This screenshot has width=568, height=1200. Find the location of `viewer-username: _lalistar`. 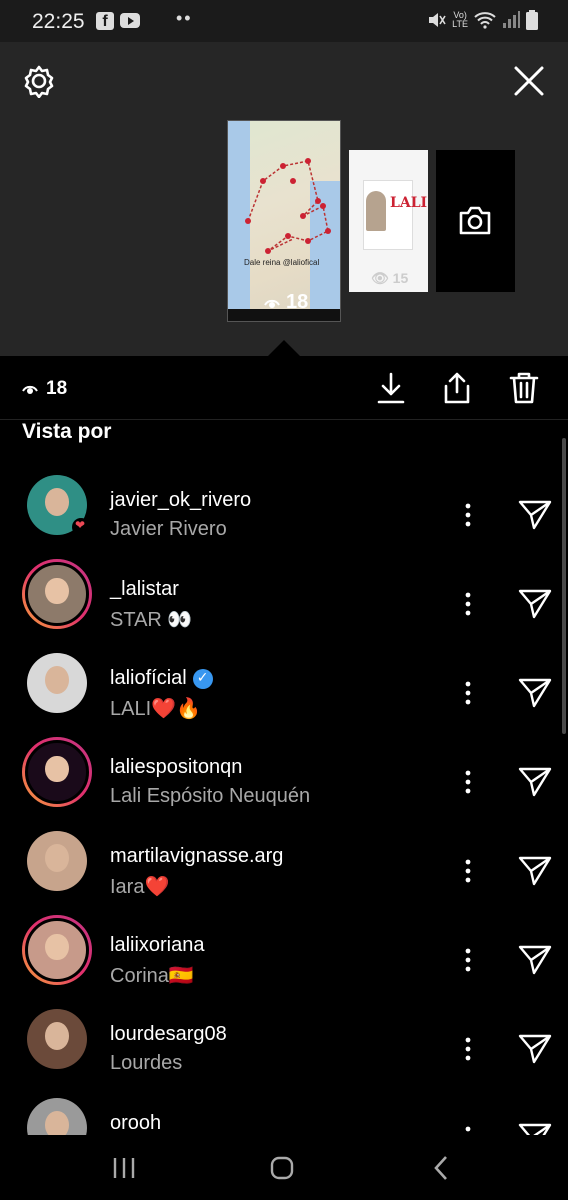

viewer-username: _lalistar is located at coordinates (144, 589).